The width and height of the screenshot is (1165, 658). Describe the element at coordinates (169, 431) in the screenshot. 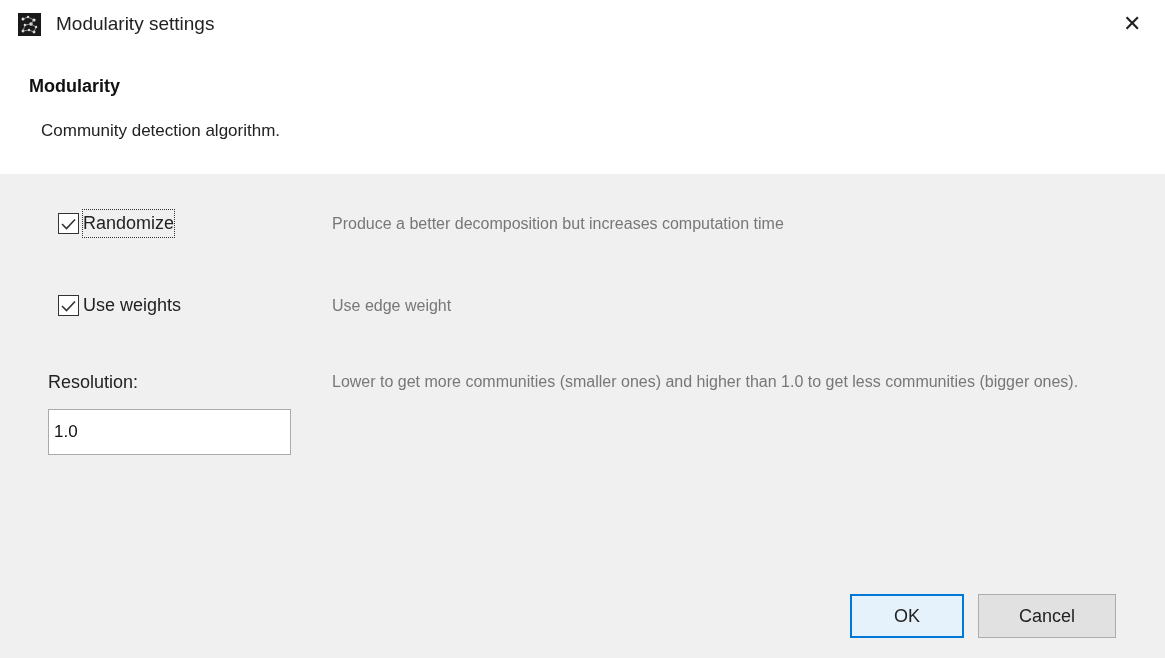

I see `input-field: 1.0` at that location.